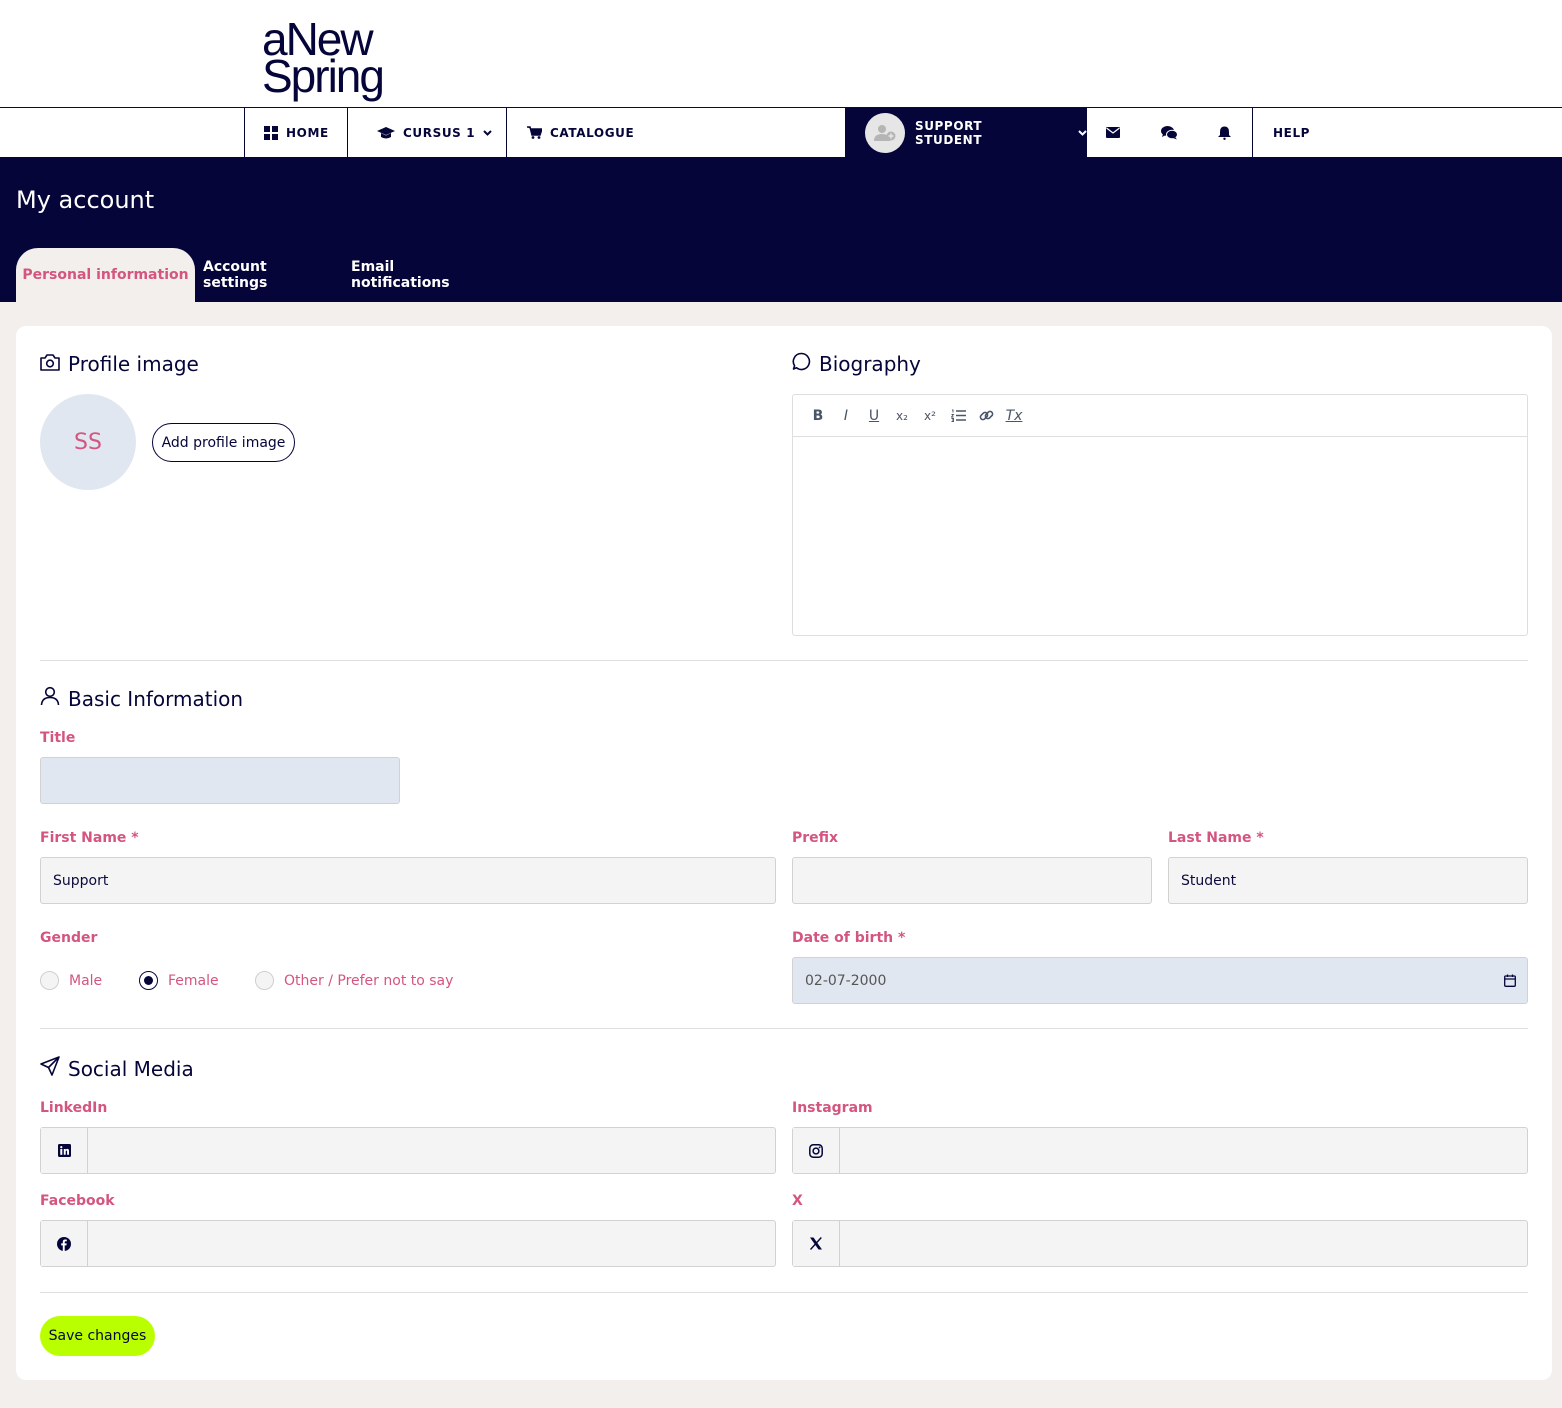  I want to click on notifications-button, so click(1224, 132).